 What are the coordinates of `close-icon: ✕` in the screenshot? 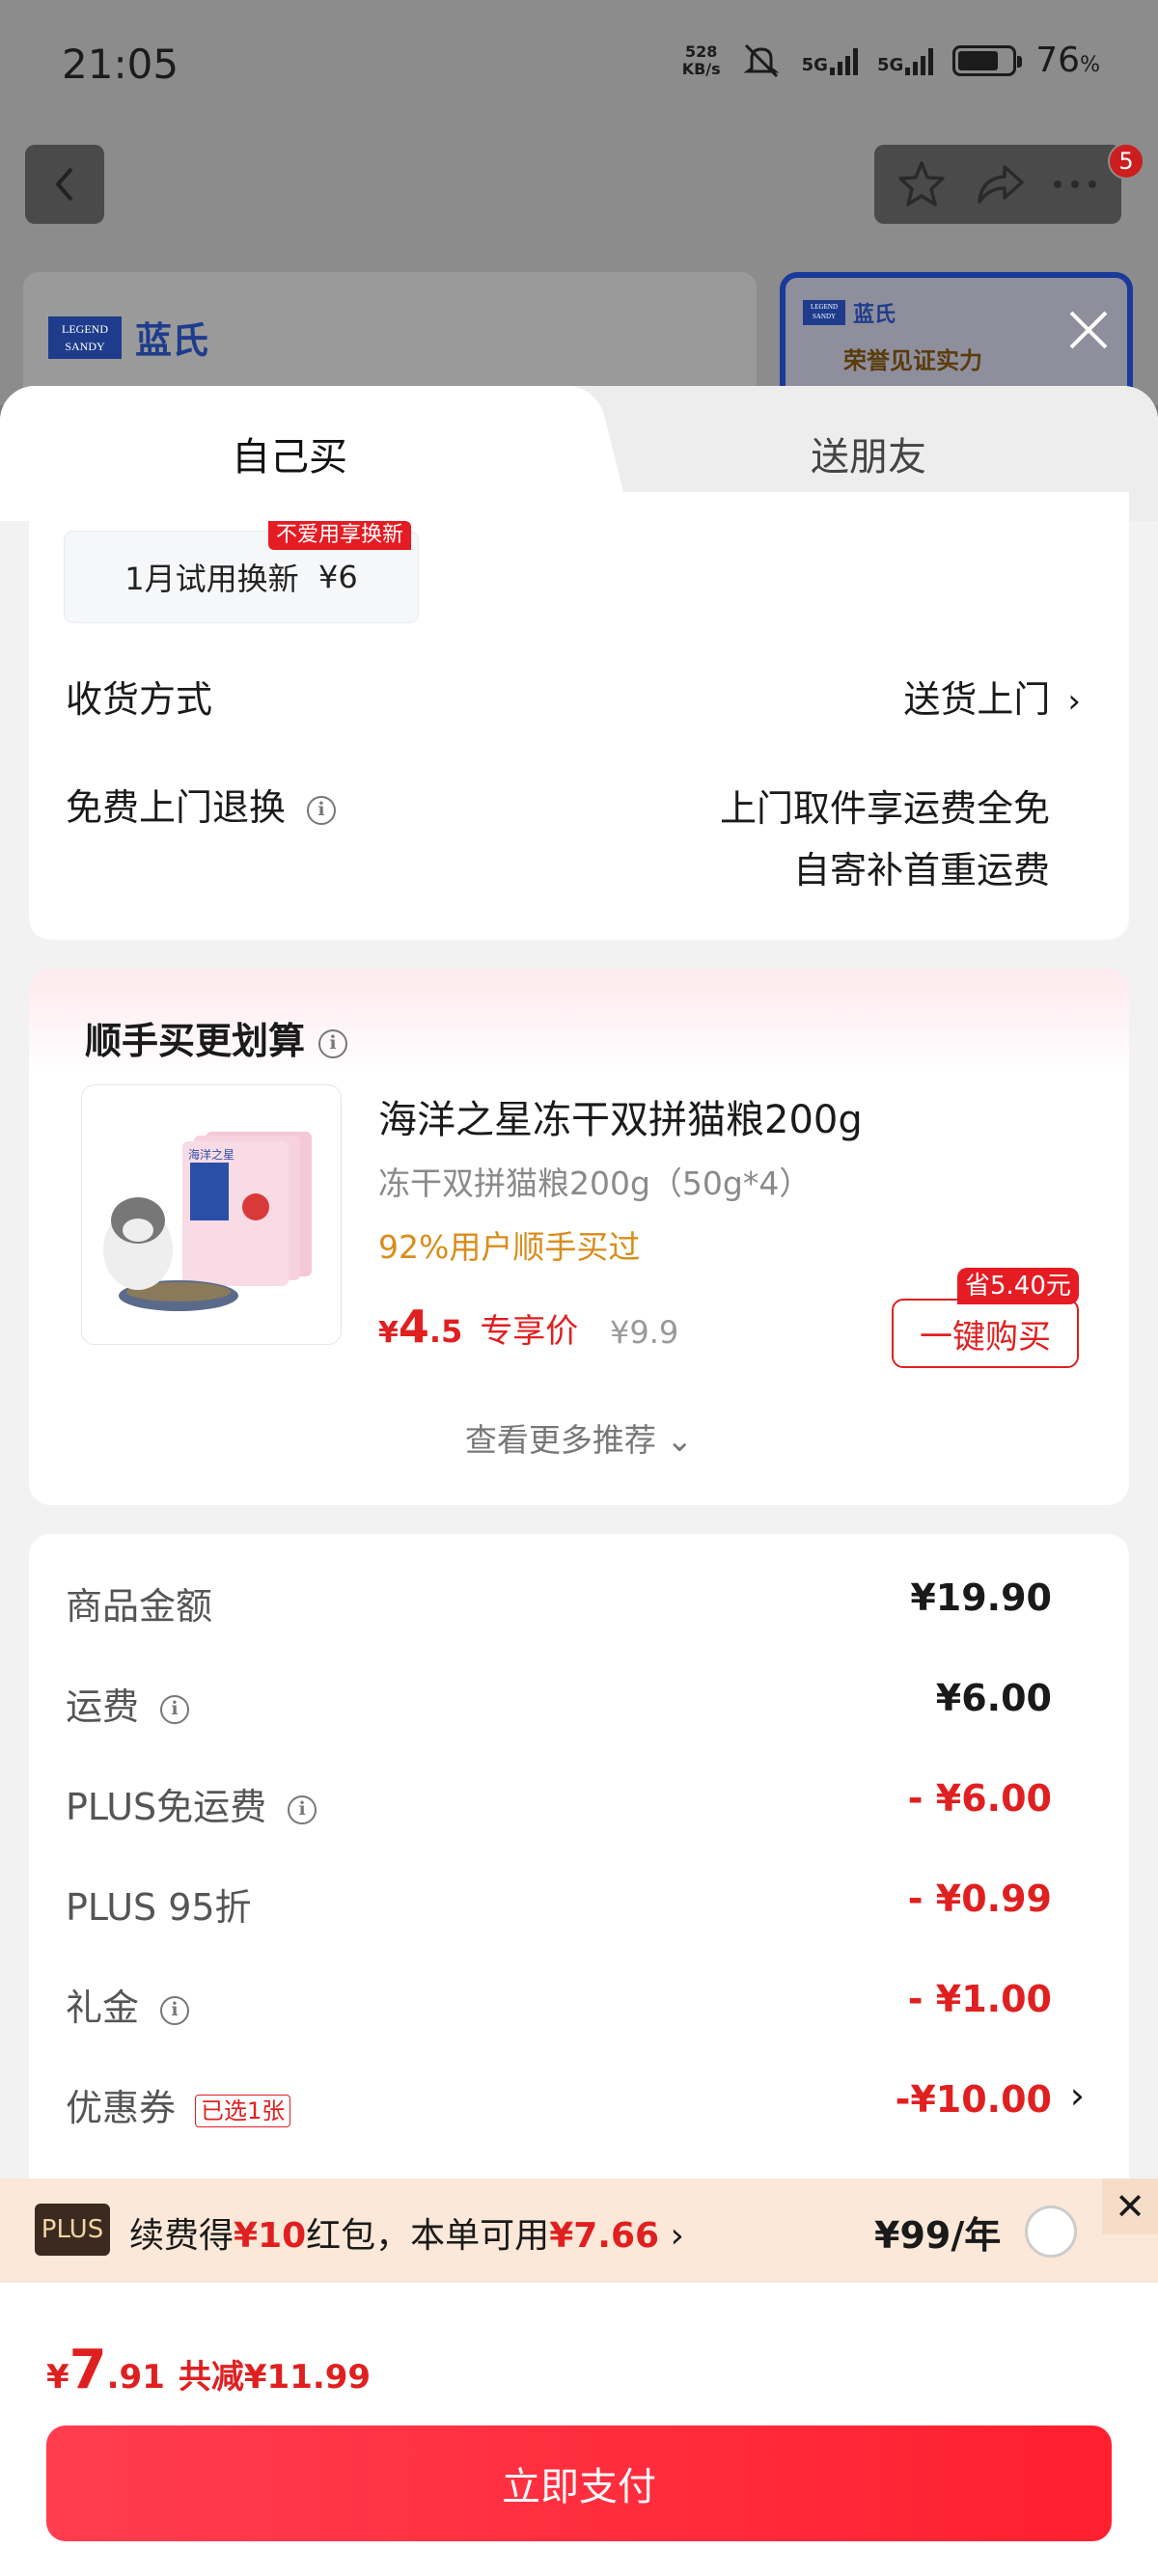 It's located at (1130, 2207).